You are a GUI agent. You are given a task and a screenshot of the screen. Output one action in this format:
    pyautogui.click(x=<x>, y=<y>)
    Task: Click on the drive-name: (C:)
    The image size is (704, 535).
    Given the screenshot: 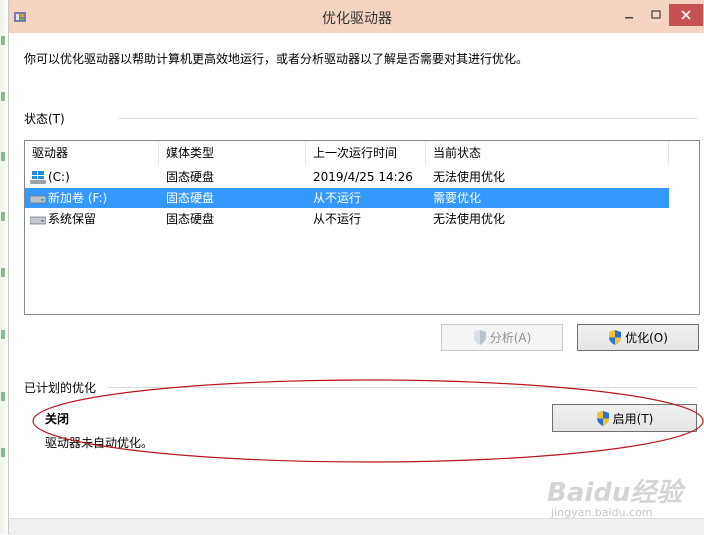 What is the action you would take?
    pyautogui.click(x=59, y=177)
    